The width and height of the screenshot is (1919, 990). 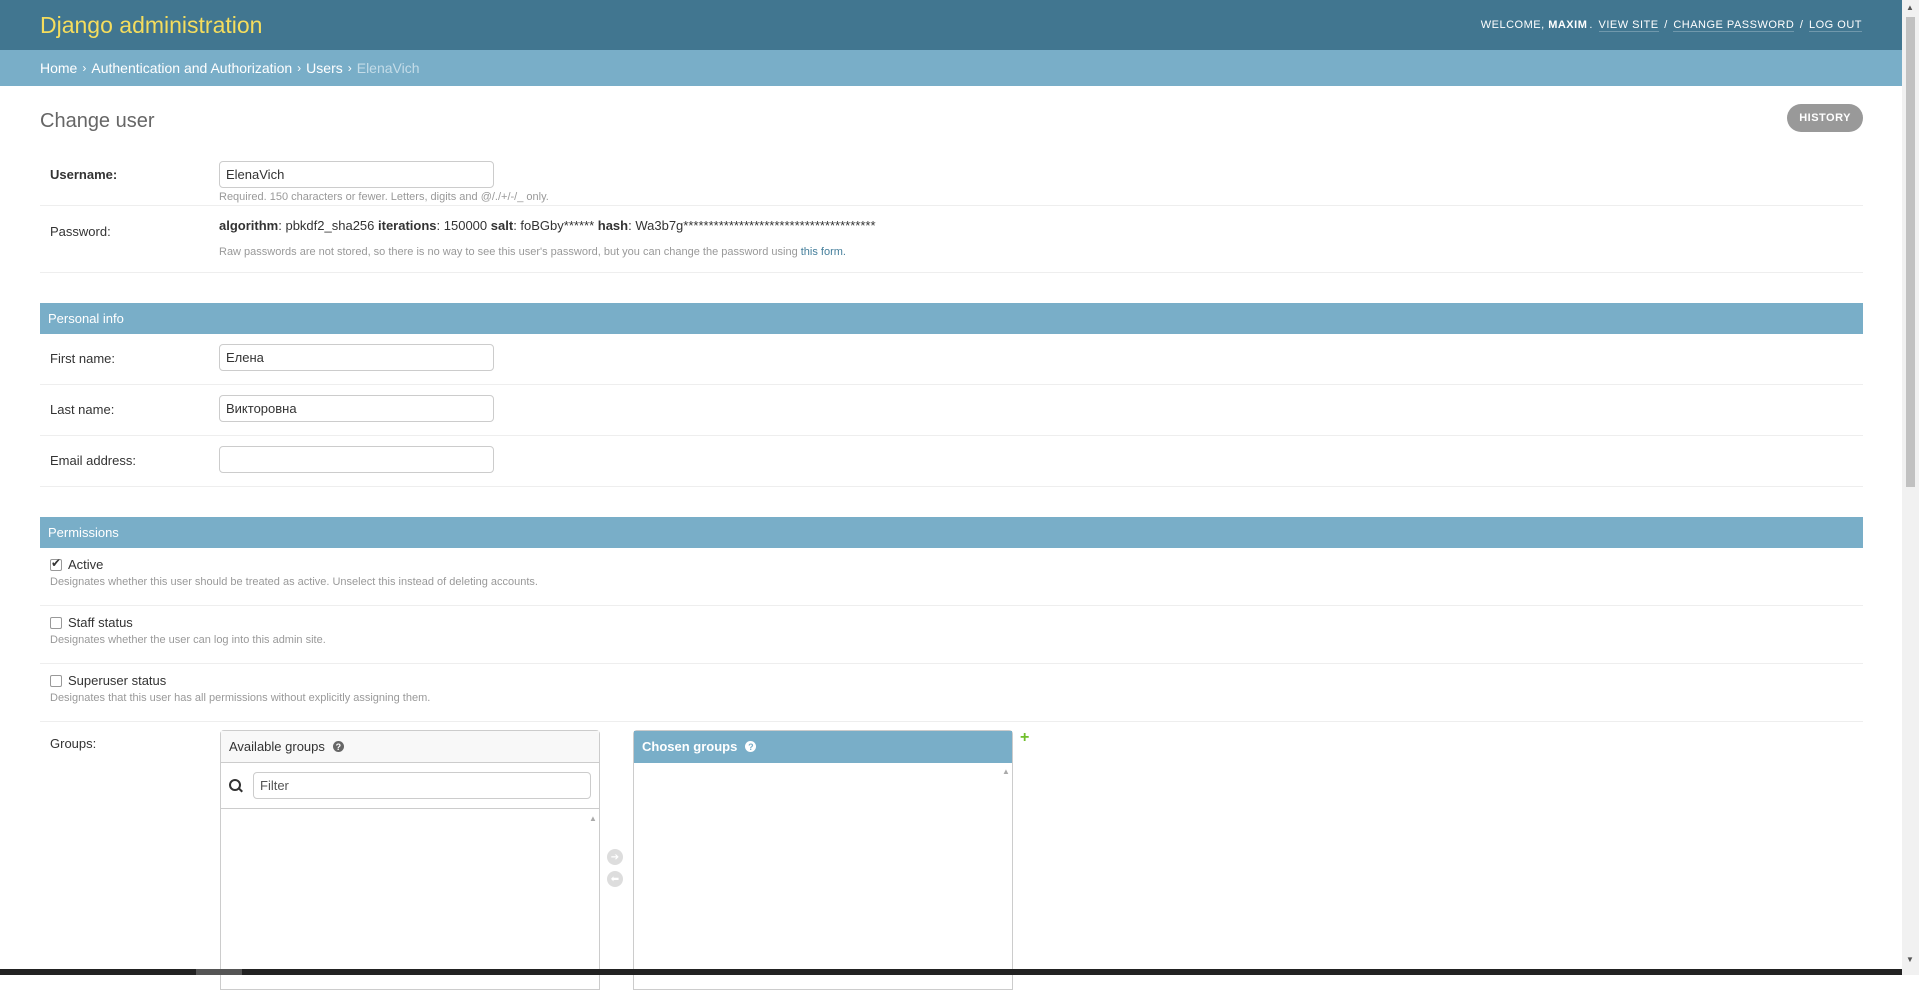 I want to click on staff-checkbox, so click(x=56, y=622).